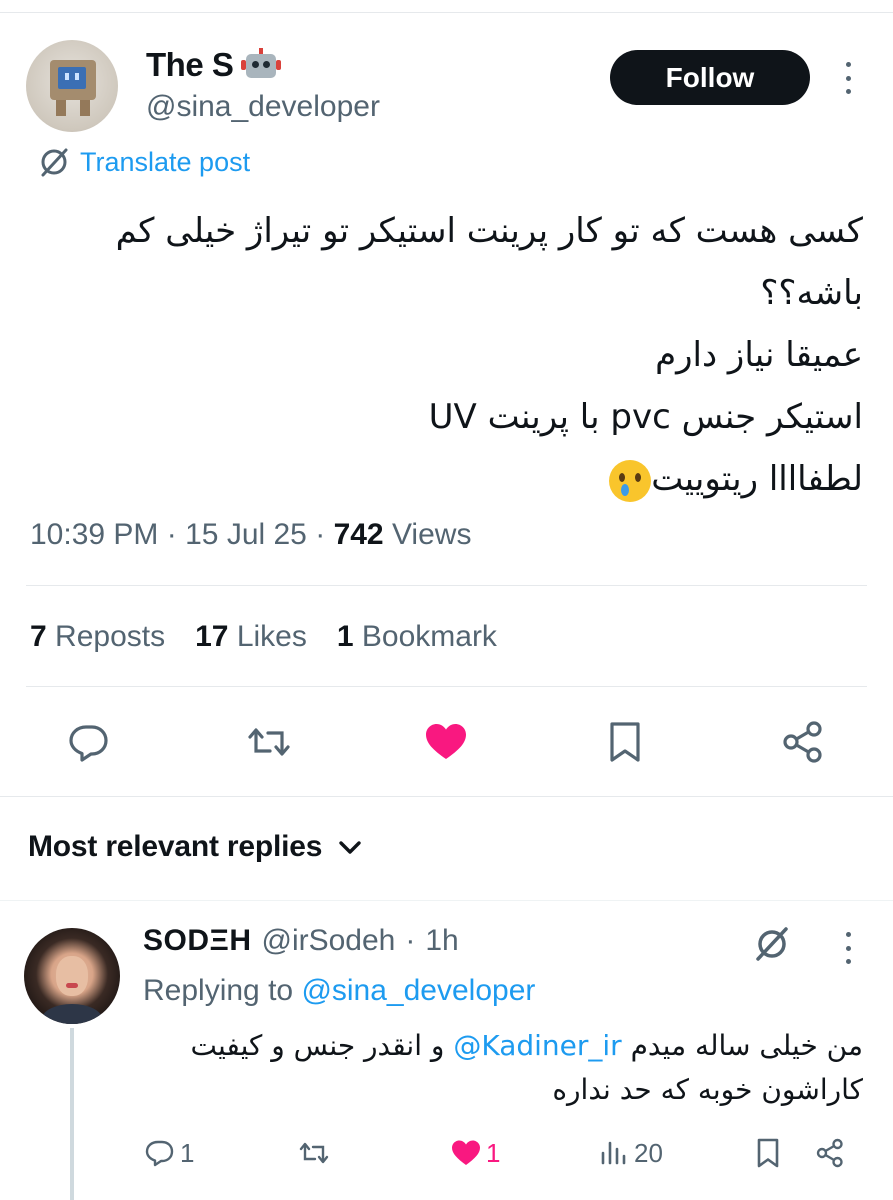 The image size is (893, 1200). Describe the element at coordinates (648, 1152) in the screenshot. I see `reply-views-count: 20` at that location.